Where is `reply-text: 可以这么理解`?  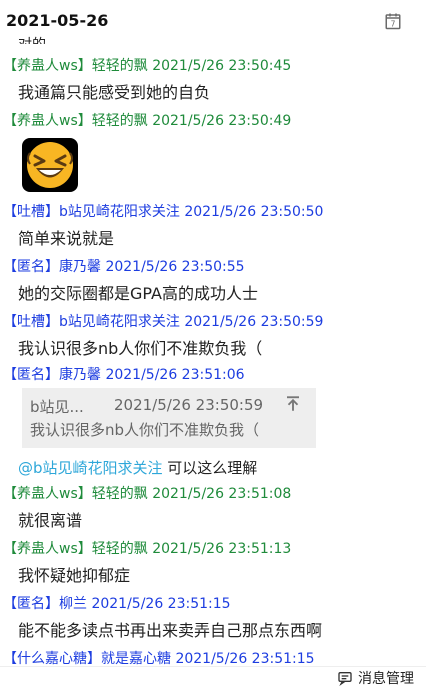 reply-text: 可以这么理解 is located at coordinates (210, 468).